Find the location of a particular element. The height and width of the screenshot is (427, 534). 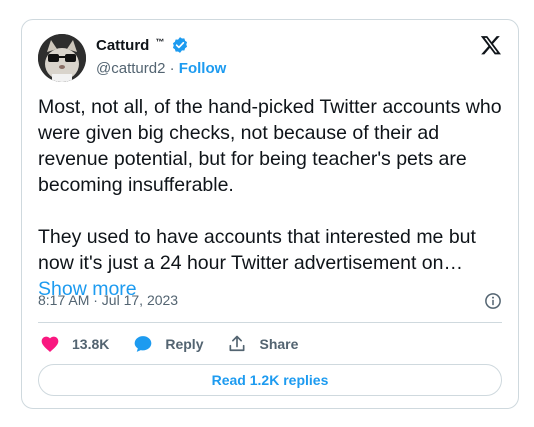

divider is located at coordinates (270, 322).